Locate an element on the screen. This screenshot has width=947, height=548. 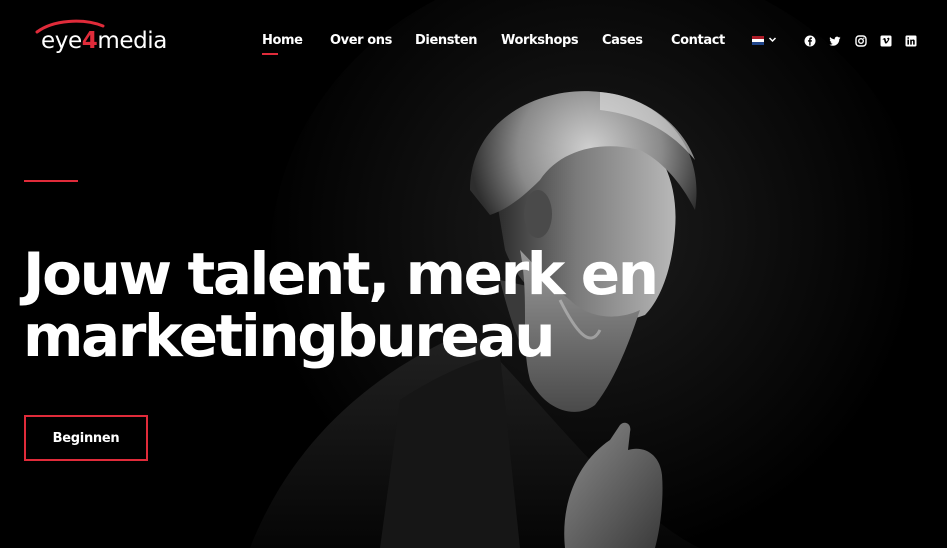
nav-item-home: Home is located at coordinates (282, 44).